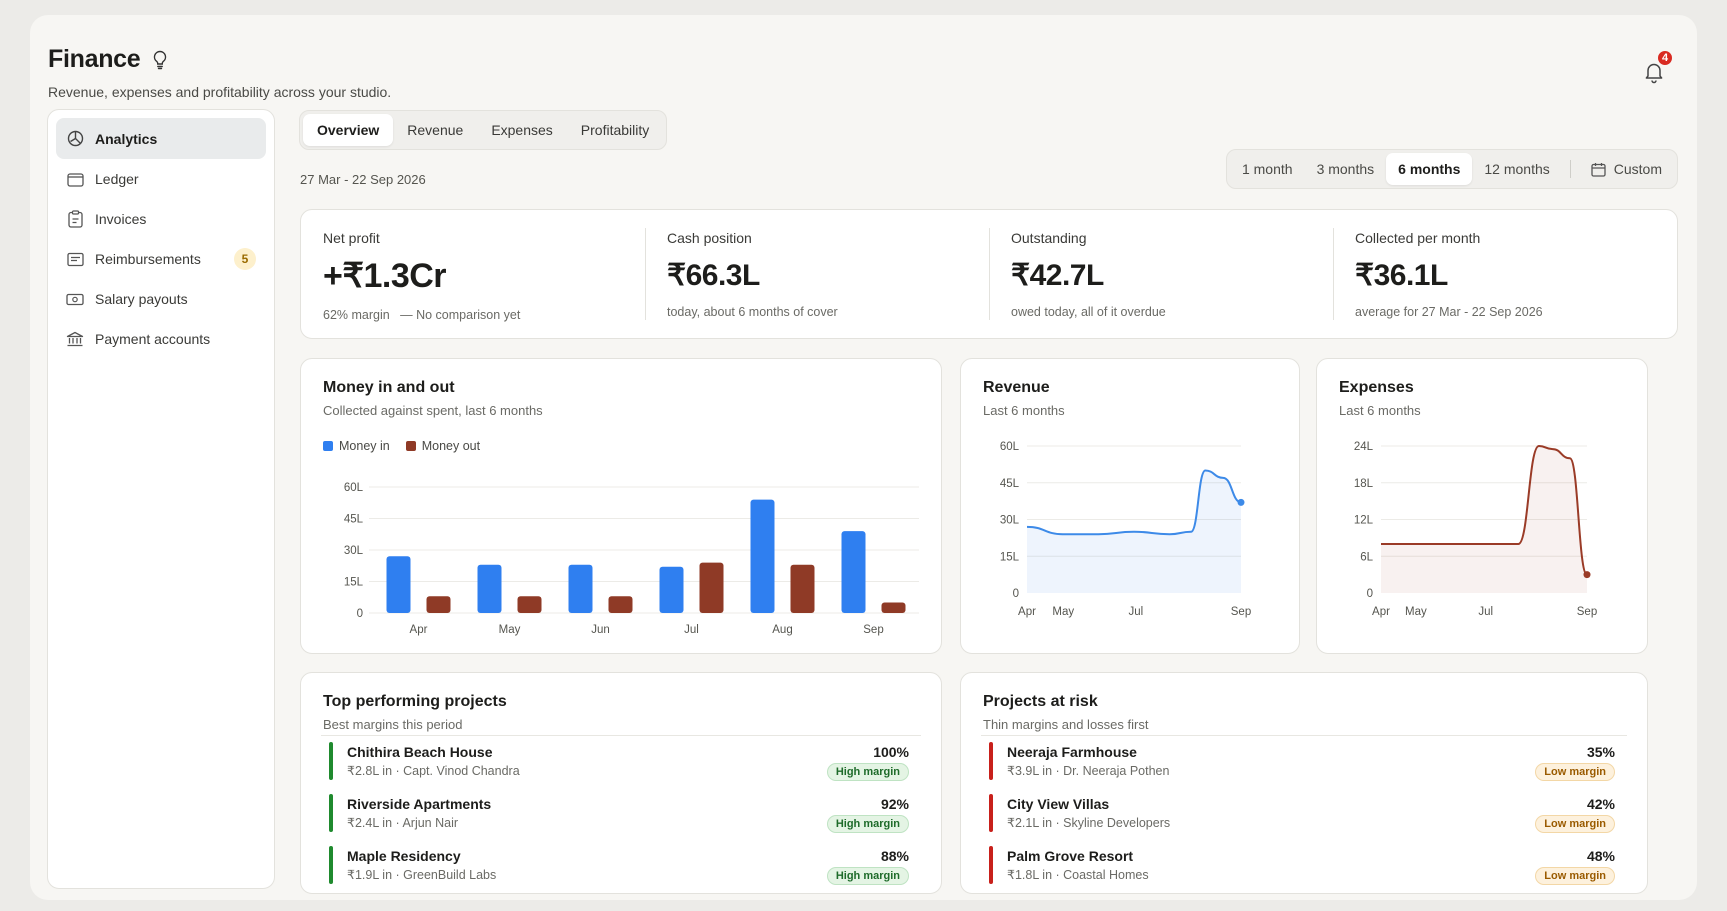 The width and height of the screenshot is (1727, 911). What do you see at coordinates (161, 138) in the screenshot?
I see `sidebar-item-analytics: Analytics` at bounding box center [161, 138].